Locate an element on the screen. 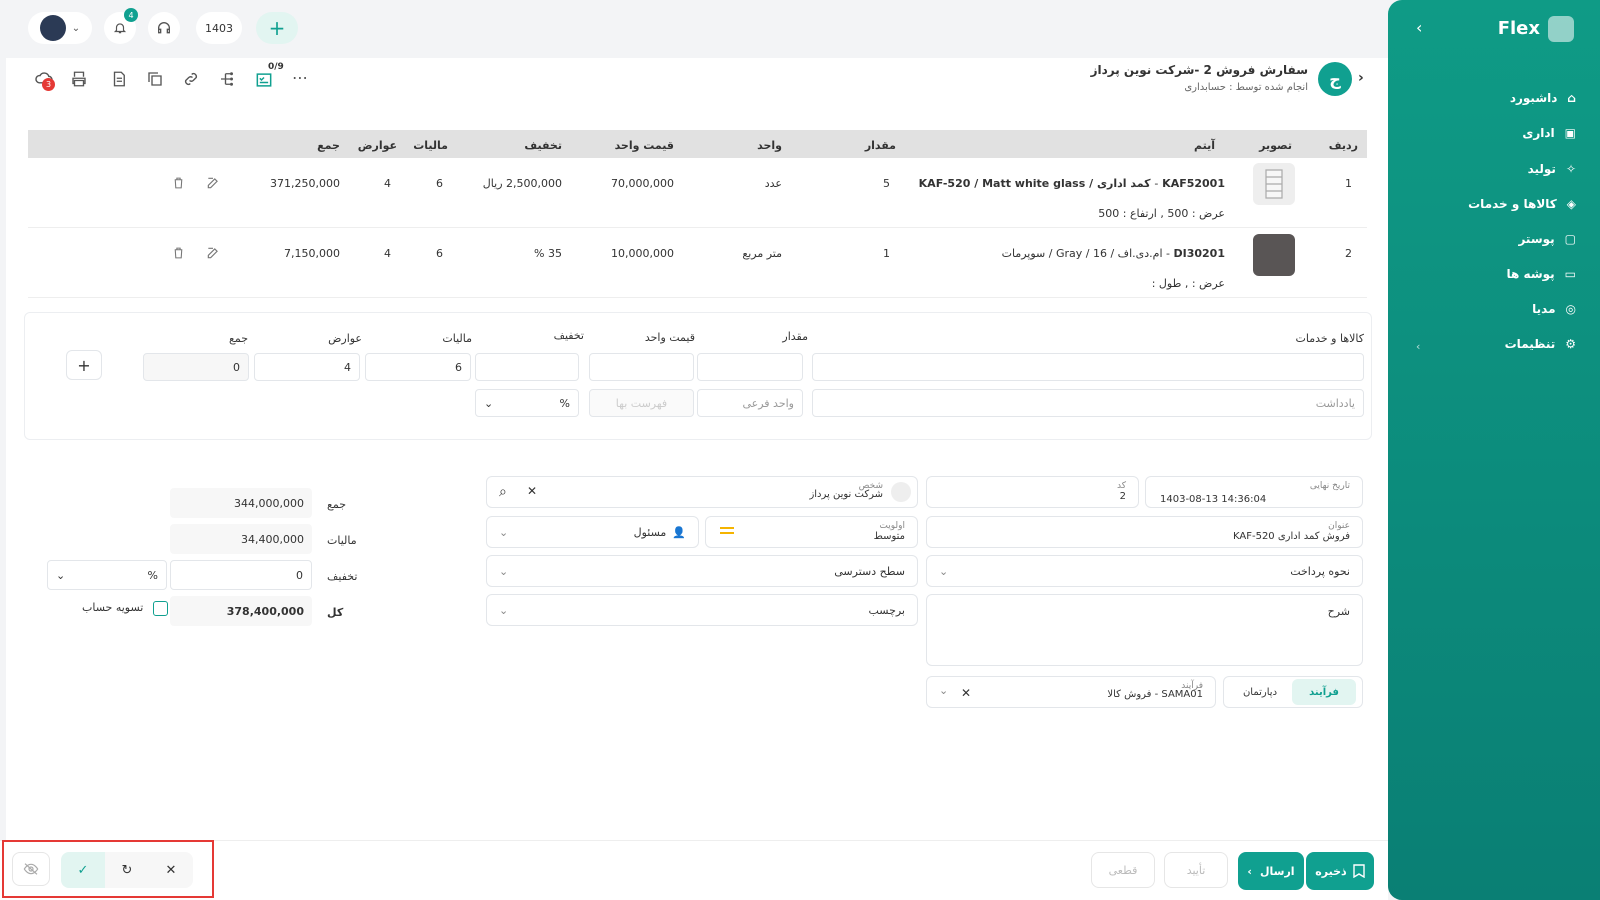 This screenshot has height=900, width=1600. priority-field: اولویت متوسط is located at coordinates (811, 532).